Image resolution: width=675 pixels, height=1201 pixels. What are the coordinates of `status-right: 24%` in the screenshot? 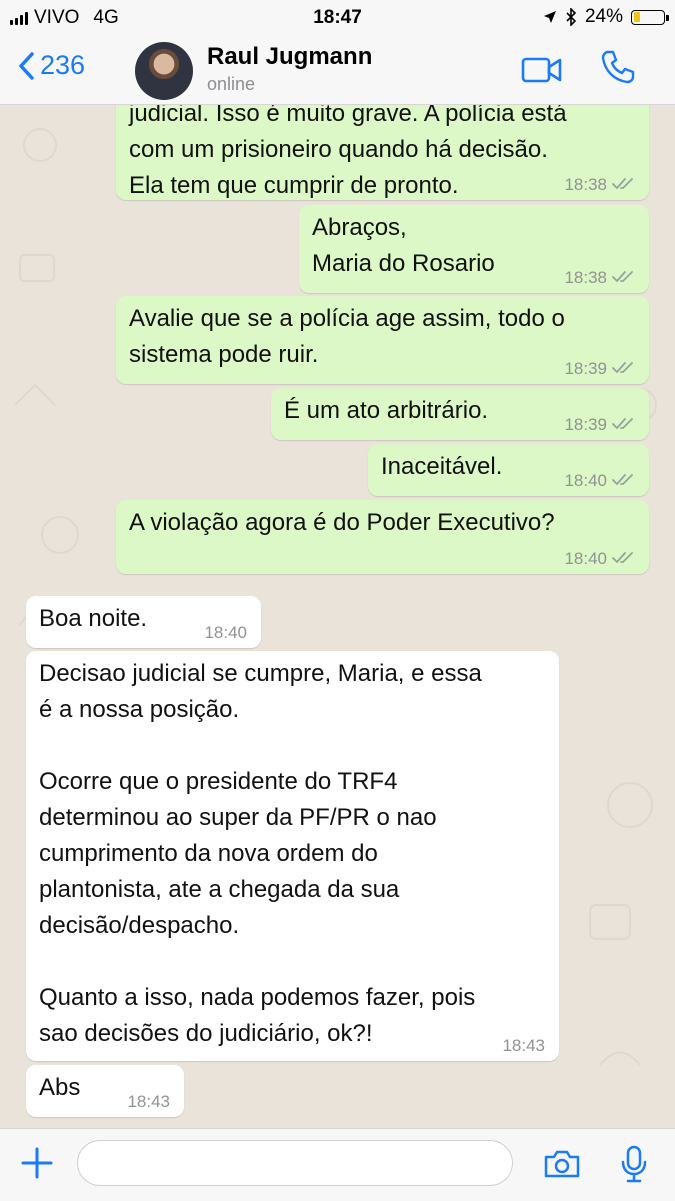 It's located at (606, 17).